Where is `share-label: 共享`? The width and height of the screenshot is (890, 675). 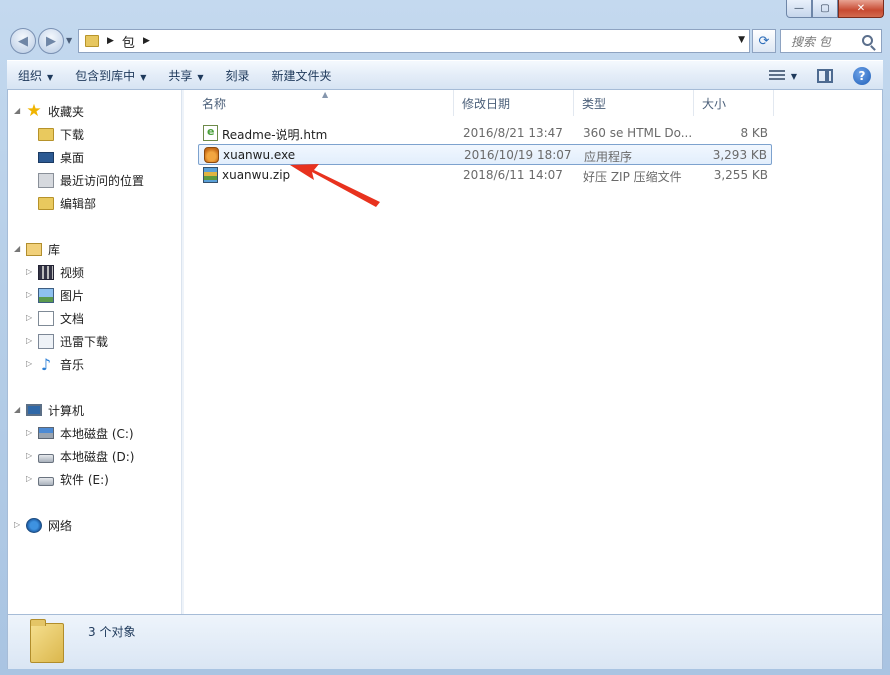 share-label: 共享 is located at coordinates (180, 75).